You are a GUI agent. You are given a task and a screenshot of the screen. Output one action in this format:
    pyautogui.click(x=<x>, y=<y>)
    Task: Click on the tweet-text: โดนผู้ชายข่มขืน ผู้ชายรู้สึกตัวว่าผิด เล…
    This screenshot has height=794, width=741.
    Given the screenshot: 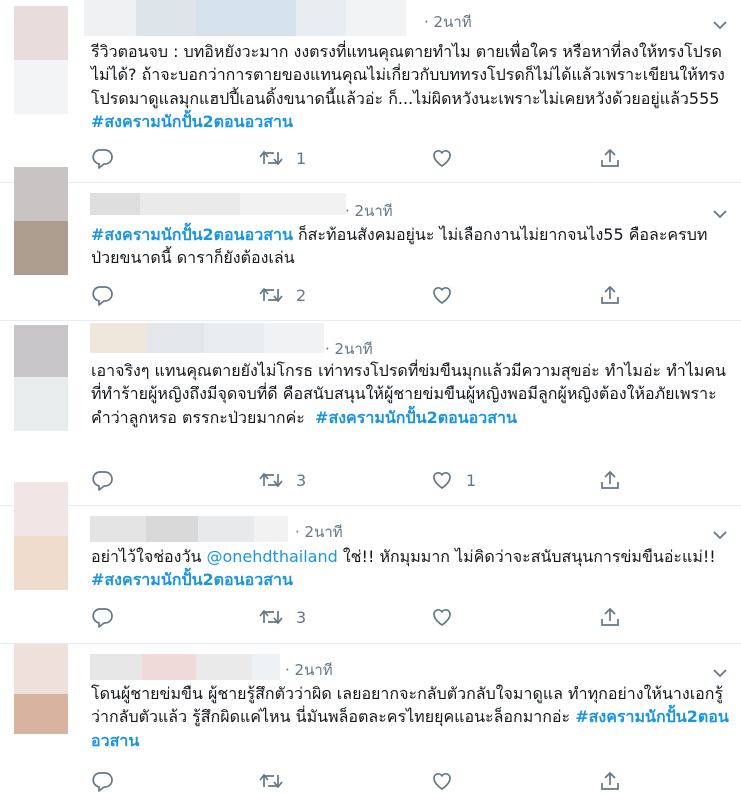 What is the action you would take?
    pyautogui.click(x=410, y=717)
    